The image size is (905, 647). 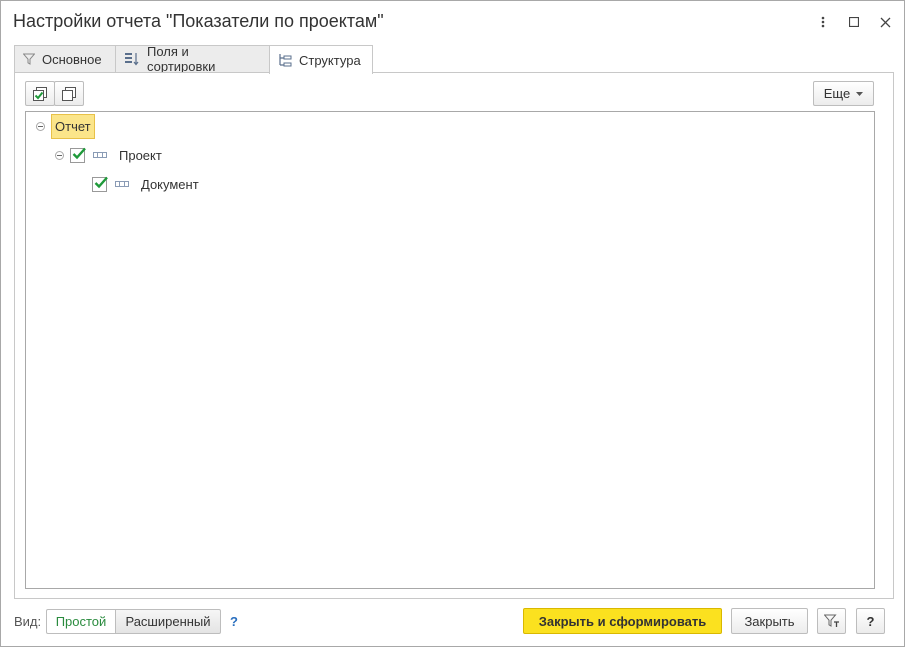 I want to click on view-help-link: ?, so click(x=234, y=621).